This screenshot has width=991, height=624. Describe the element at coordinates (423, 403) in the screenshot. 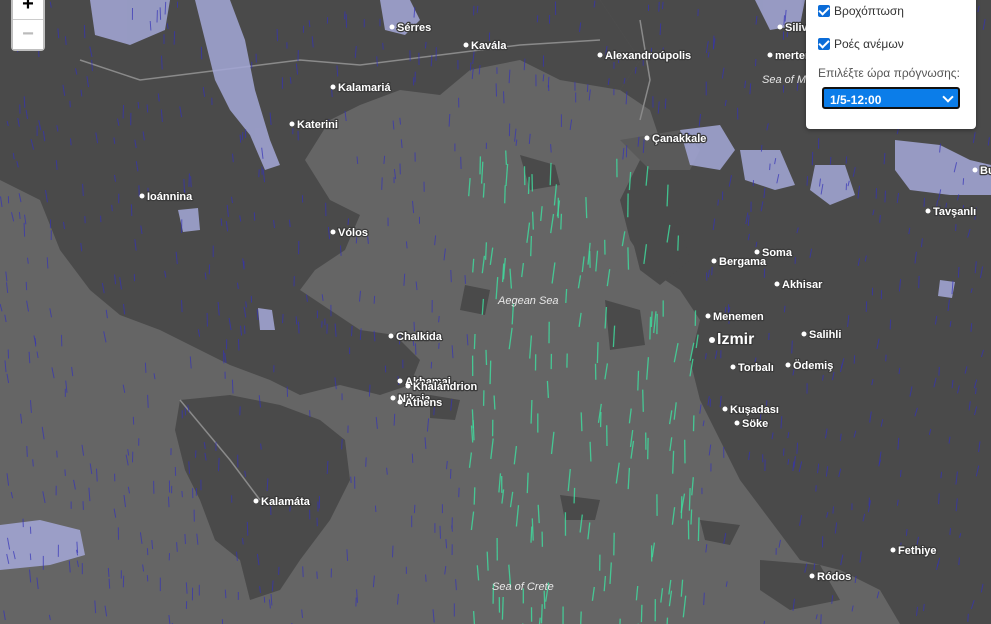

I see `city-label: Athens` at that location.